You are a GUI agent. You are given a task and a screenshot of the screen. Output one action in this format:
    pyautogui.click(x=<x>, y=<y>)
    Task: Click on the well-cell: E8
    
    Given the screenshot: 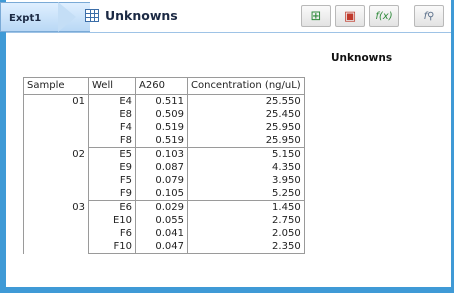 What is the action you would take?
    pyautogui.click(x=112, y=114)
    